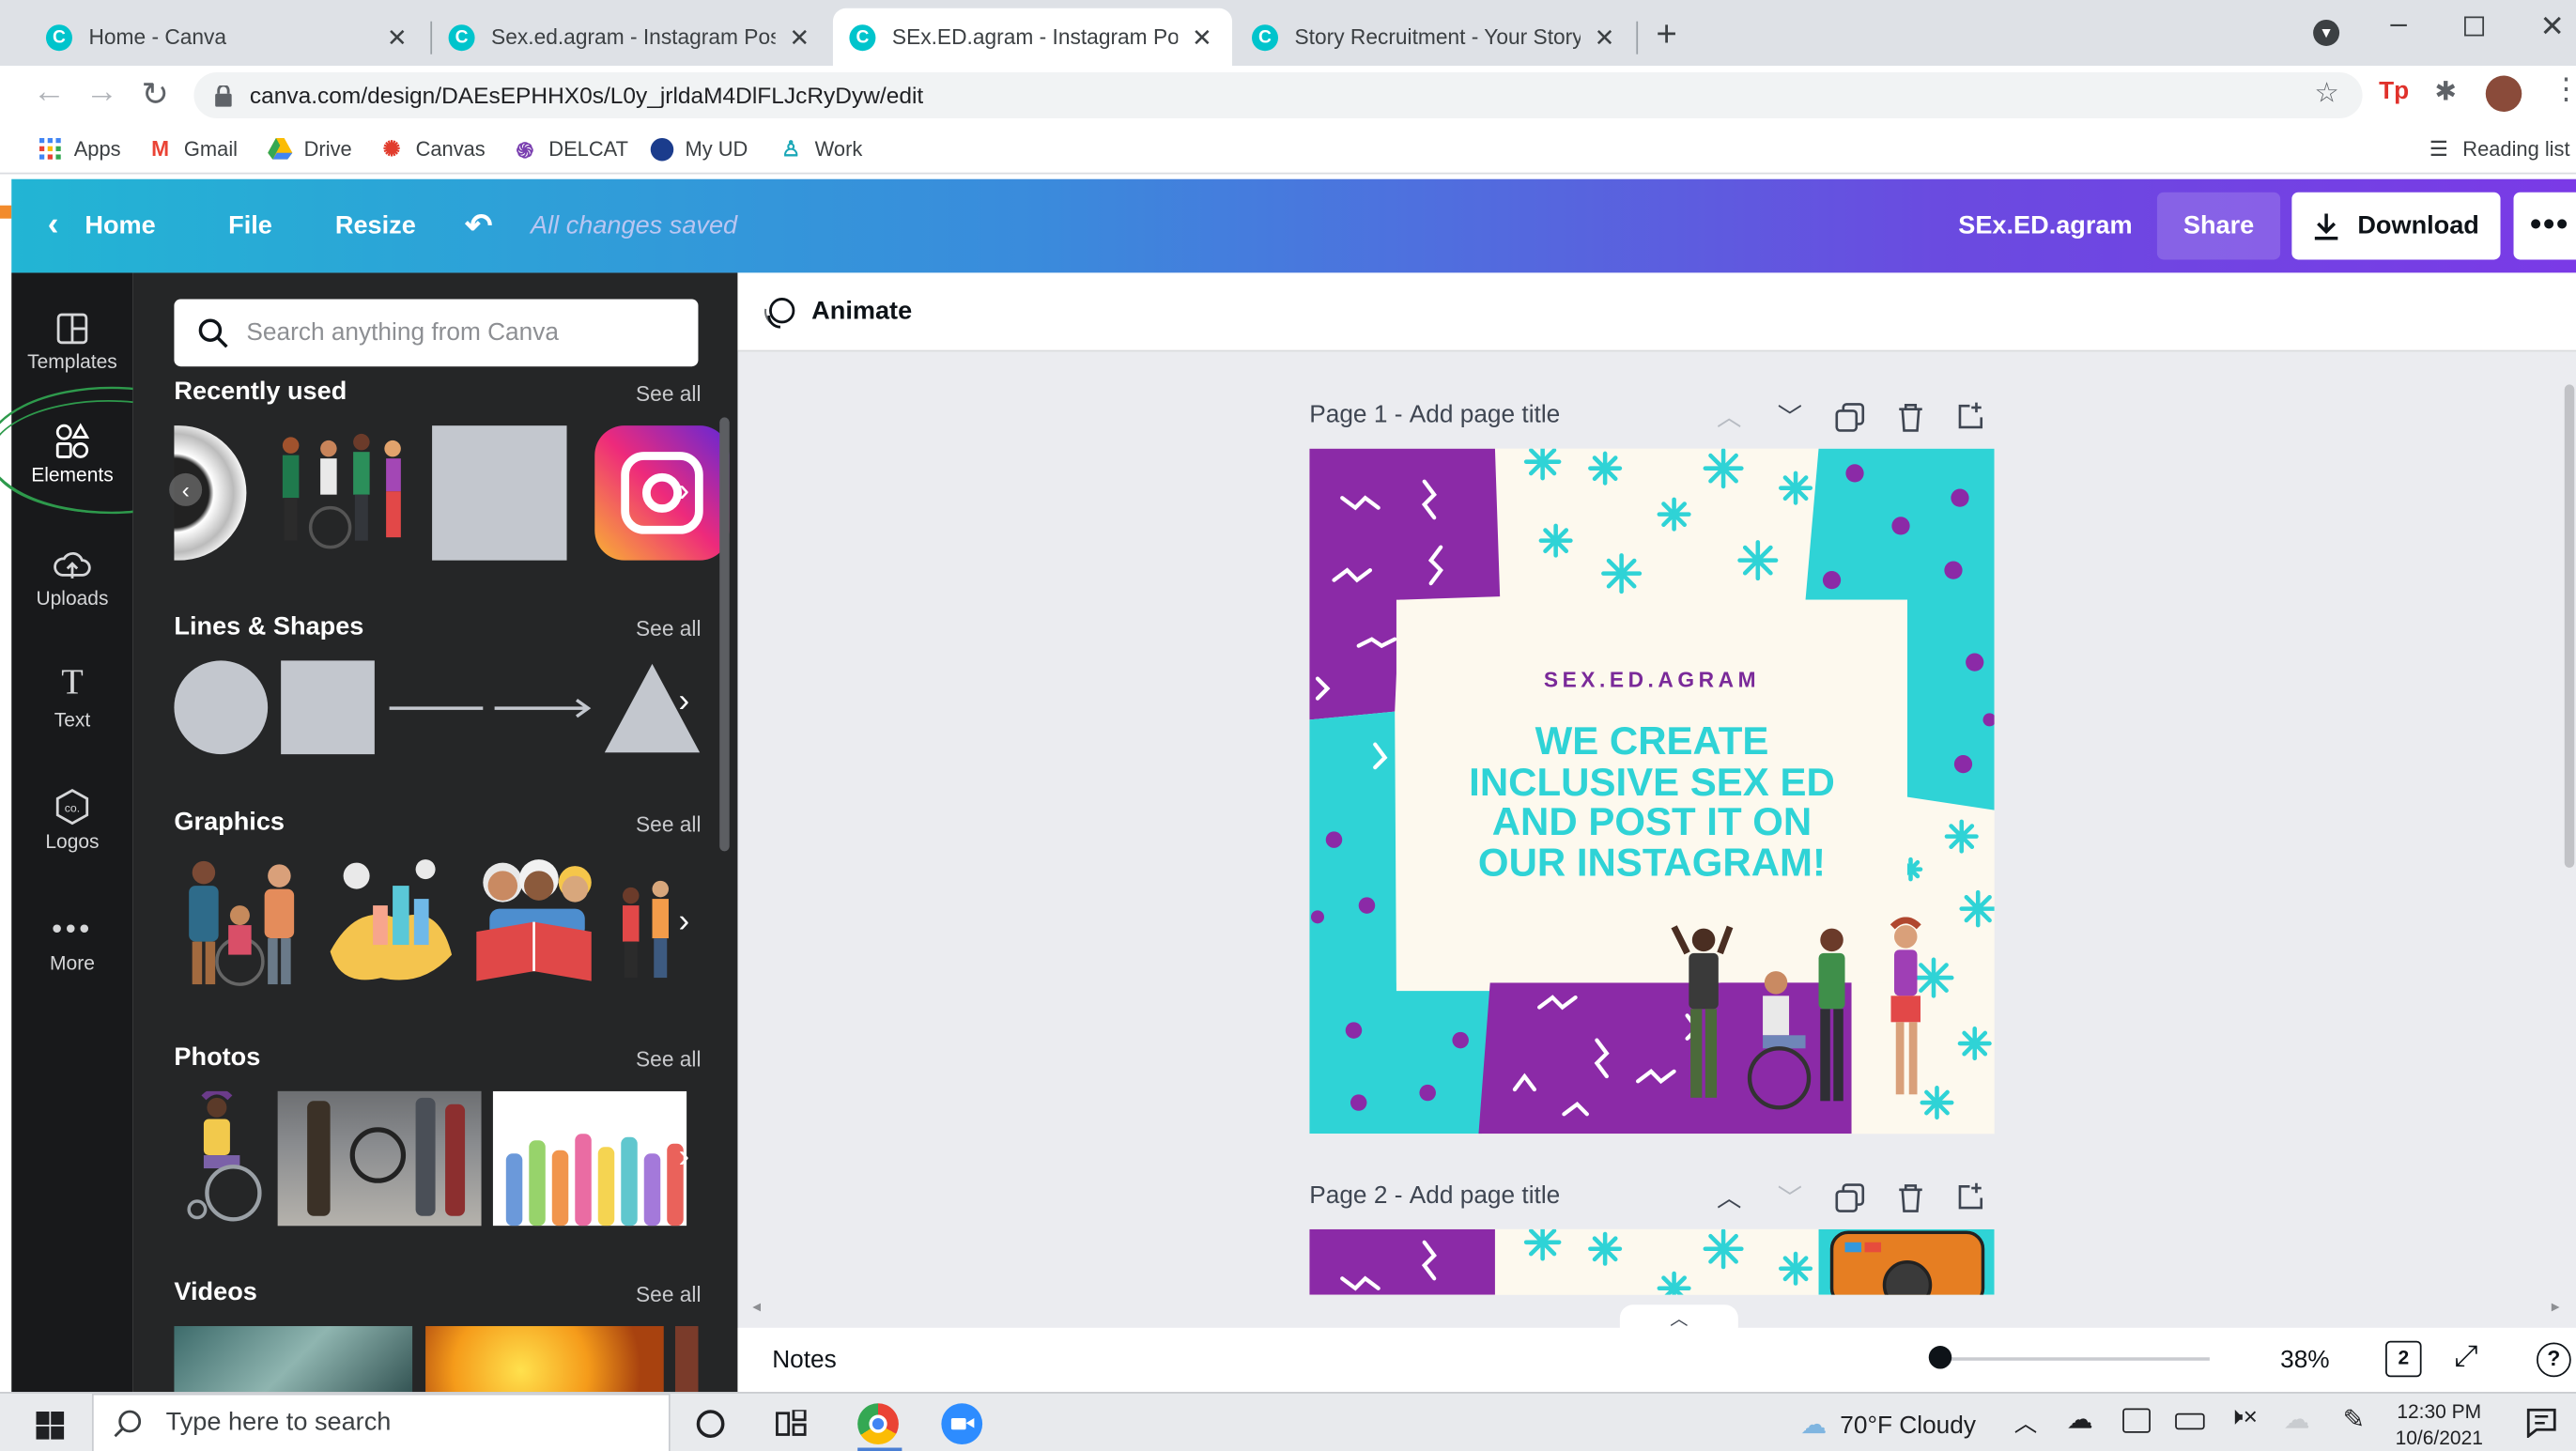  Describe the element at coordinates (1485, 1195) in the screenshot. I see `page-2-title-input: Add page title` at that location.